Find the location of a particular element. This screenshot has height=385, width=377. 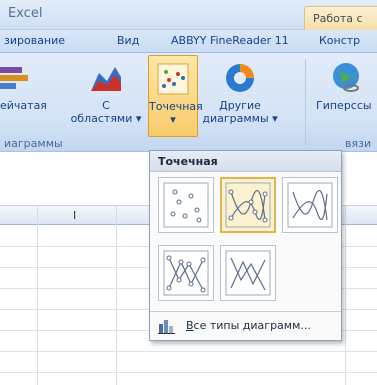

ribbon-tabs: зирование Вид ABBYY FineReader 11 Констр is located at coordinates (188, 41).